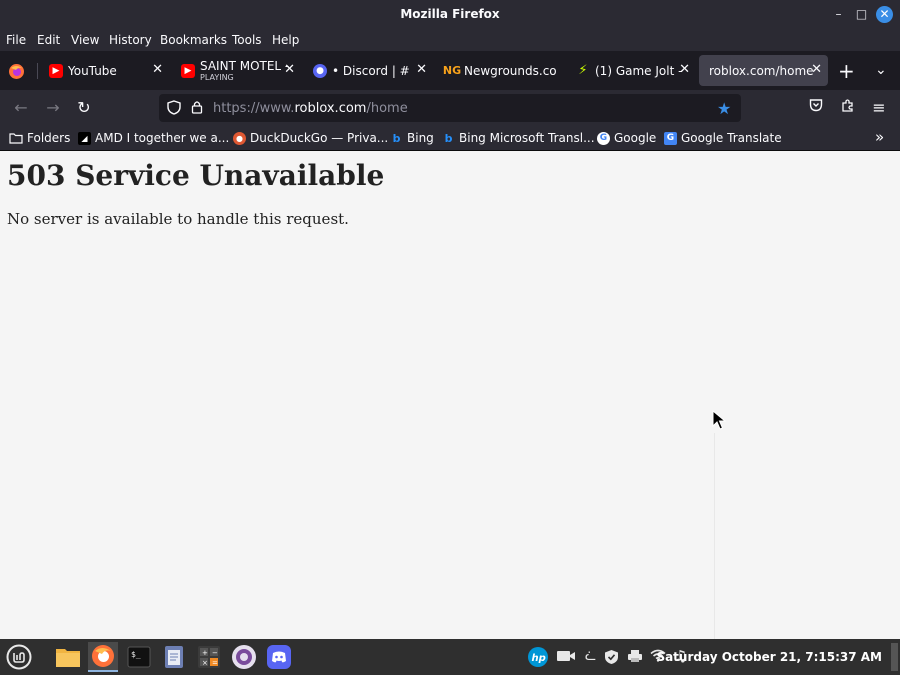  I want to click on duckduckgo-icon: ●, so click(239, 138).